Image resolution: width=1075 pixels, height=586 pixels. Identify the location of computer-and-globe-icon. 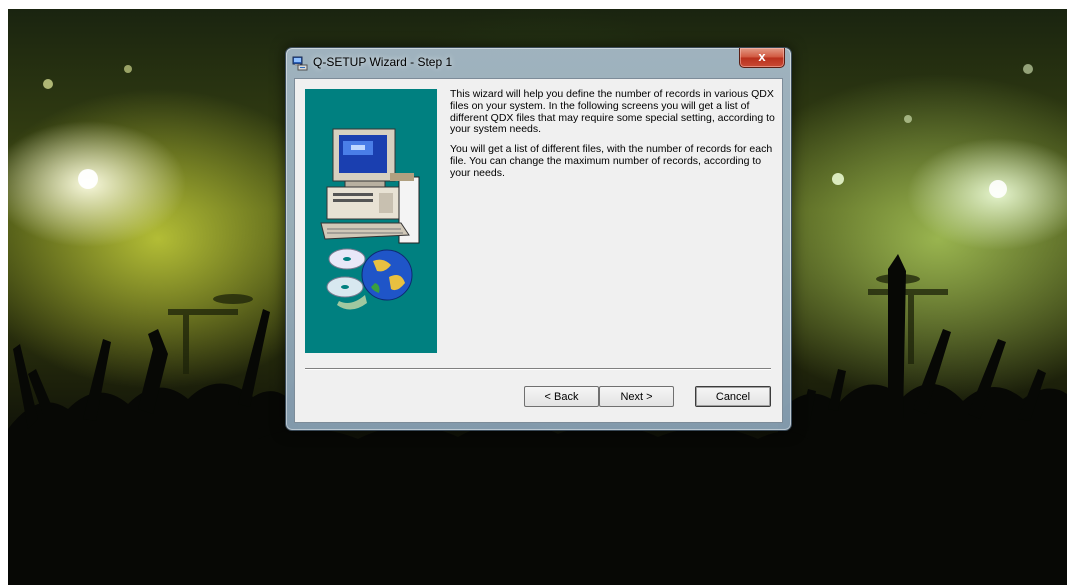
(370, 219).